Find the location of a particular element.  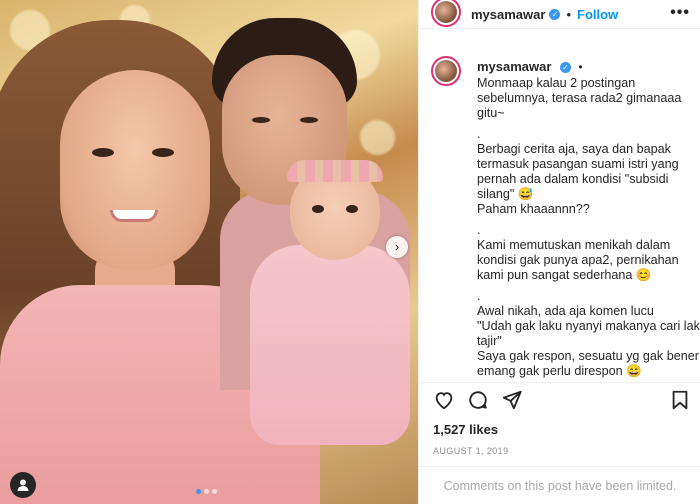

baby-headband is located at coordinates (335, 171).